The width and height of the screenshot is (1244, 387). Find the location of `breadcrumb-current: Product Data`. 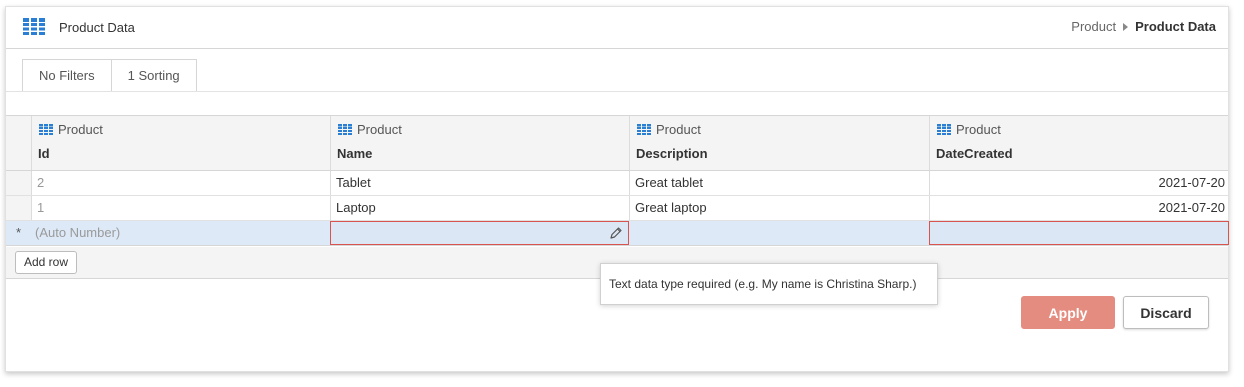

breadcrumb-current: Product Data is located at coordinates (1175, 26).